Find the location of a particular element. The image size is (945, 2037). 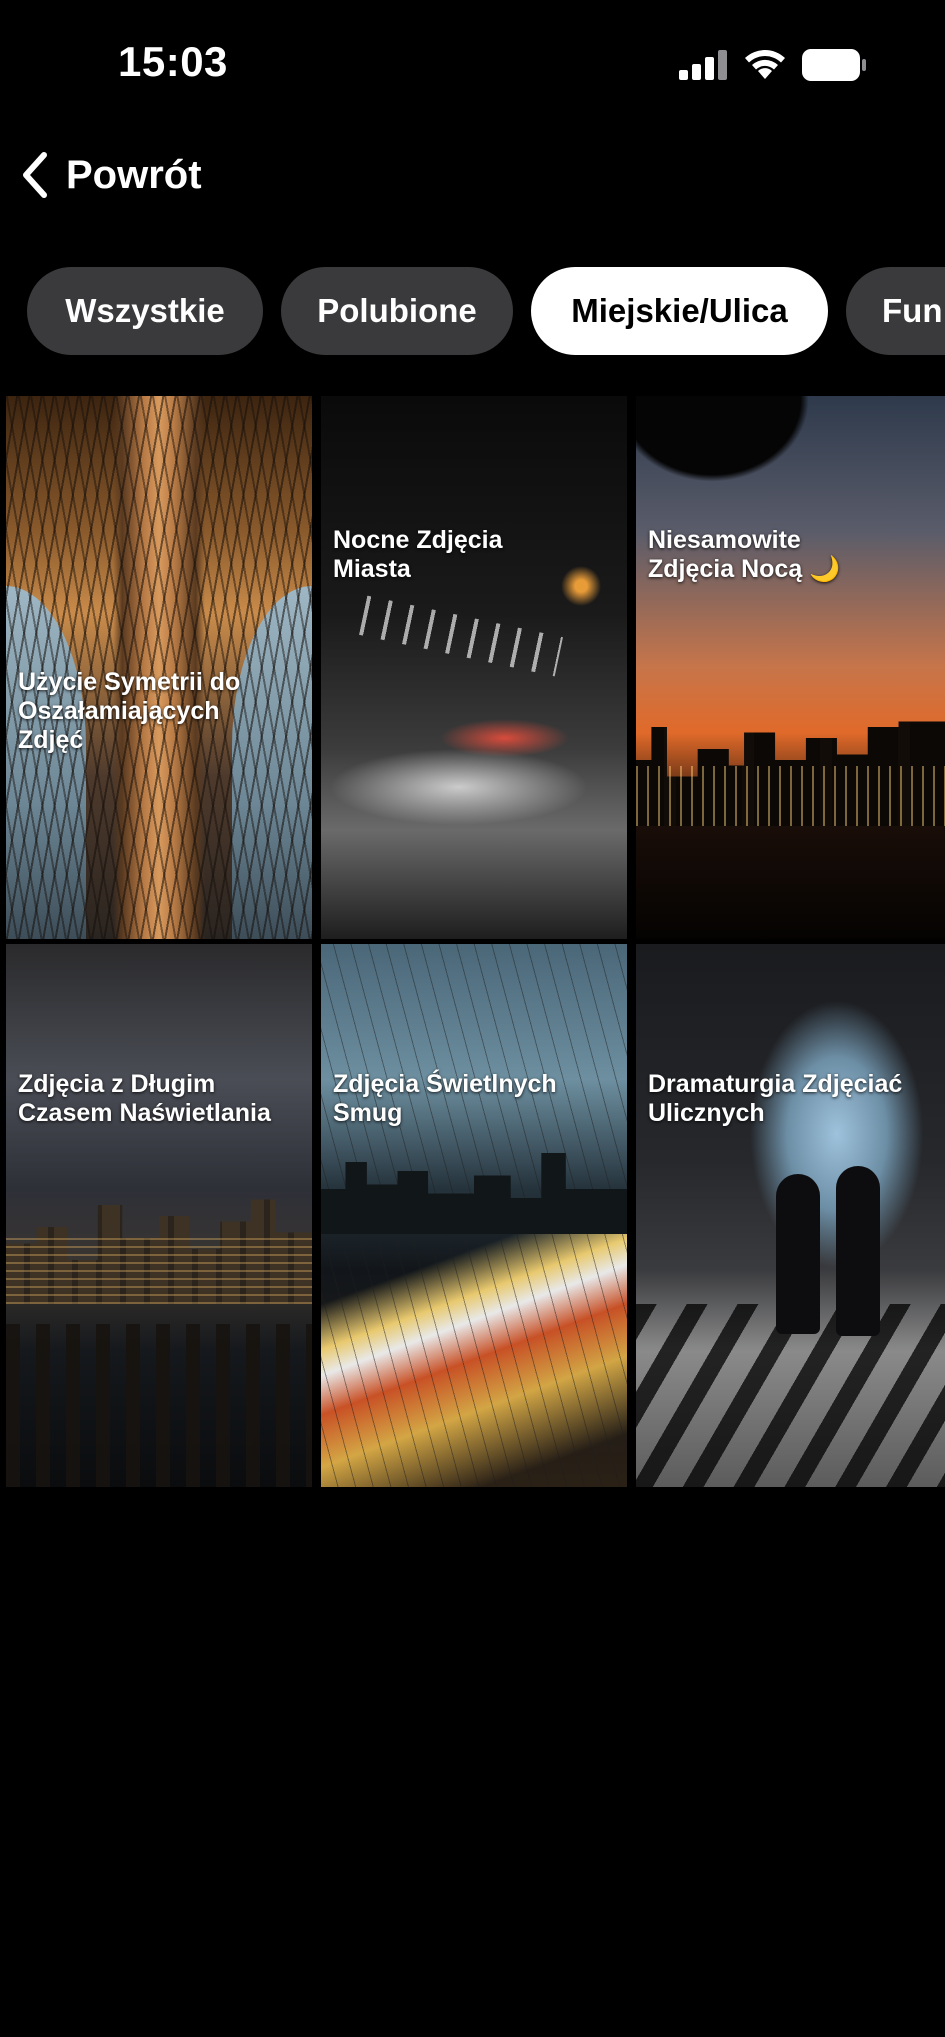

card-symmetry: Użycie Symetrii do Oszałamiających Zdjęć is located at coordinates (159, 667).